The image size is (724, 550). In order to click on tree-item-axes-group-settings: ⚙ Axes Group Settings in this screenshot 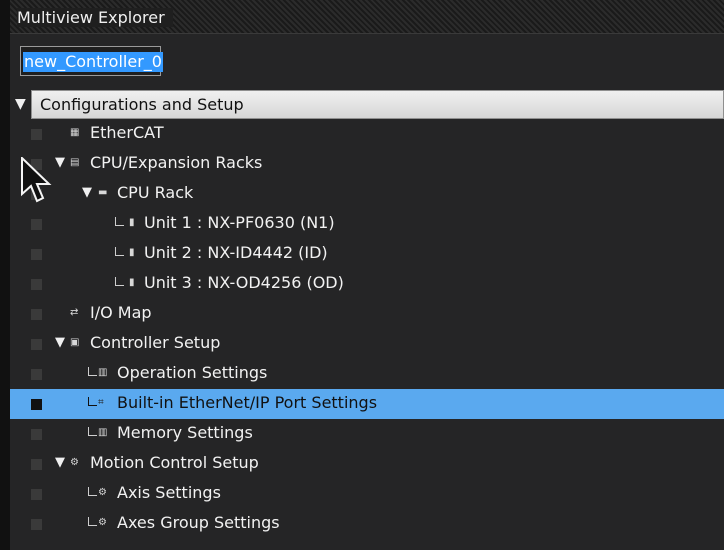, I will do `click(367, 524)`.